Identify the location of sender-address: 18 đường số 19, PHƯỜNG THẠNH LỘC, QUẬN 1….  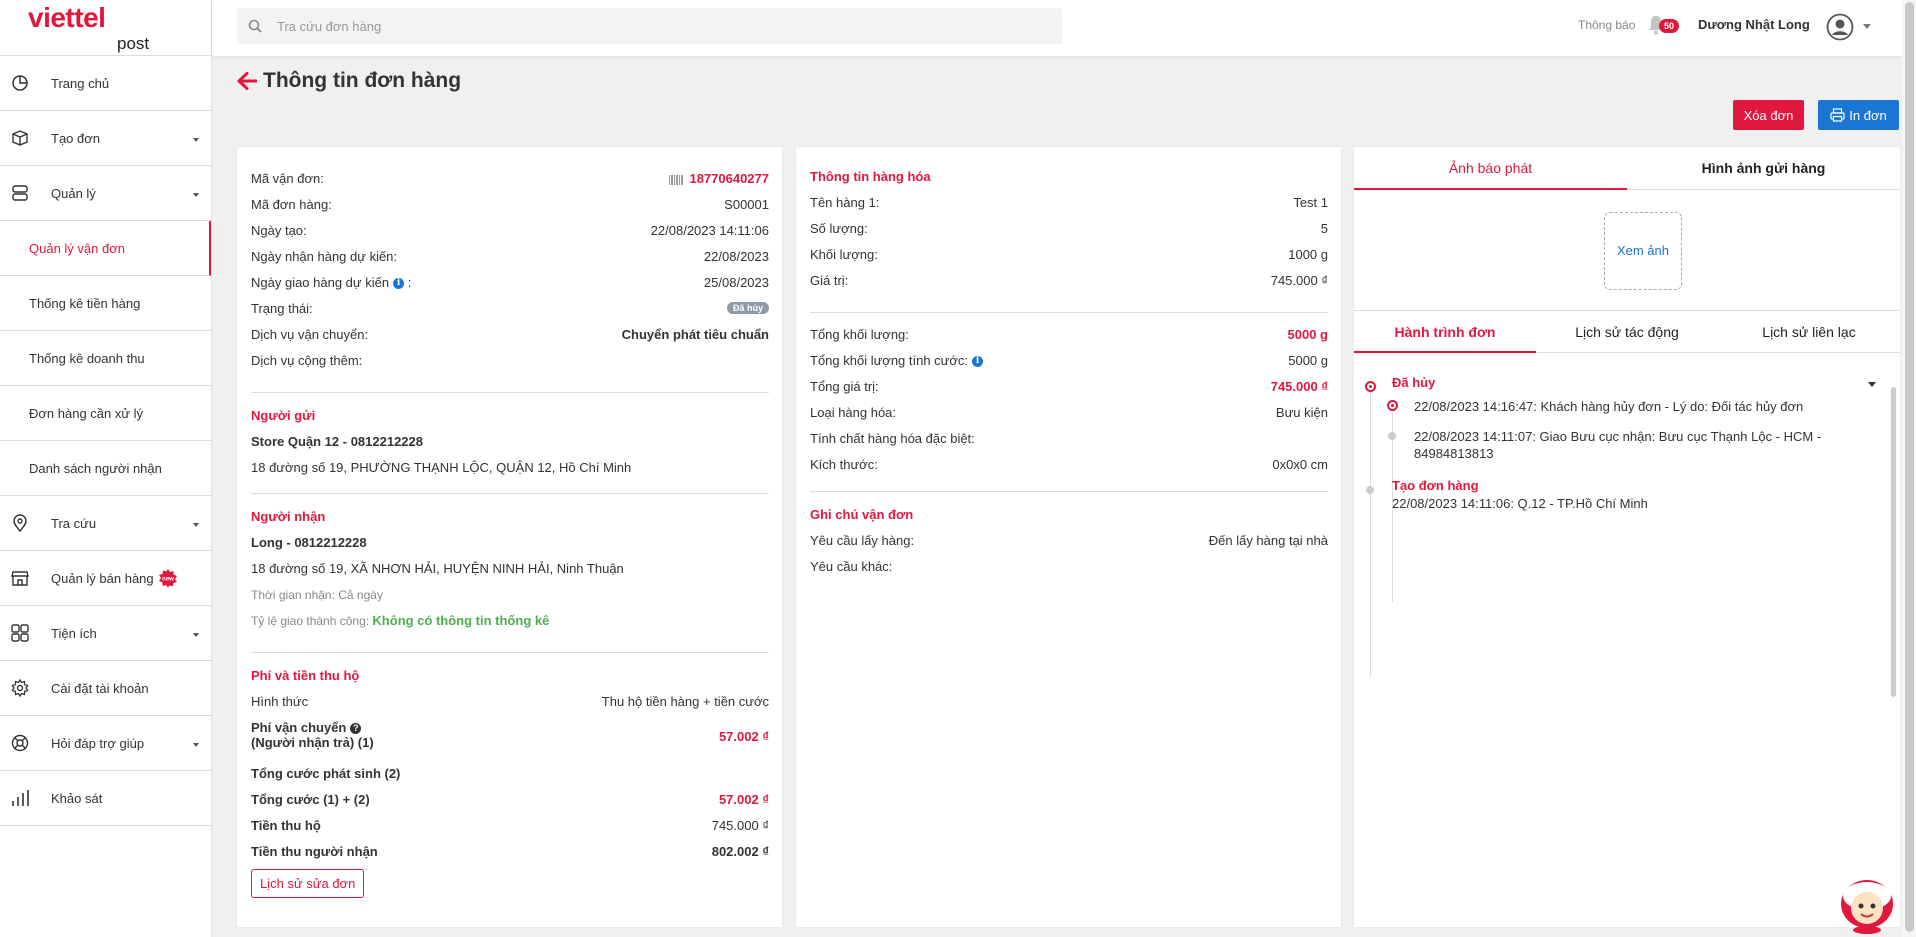
(441, 467).